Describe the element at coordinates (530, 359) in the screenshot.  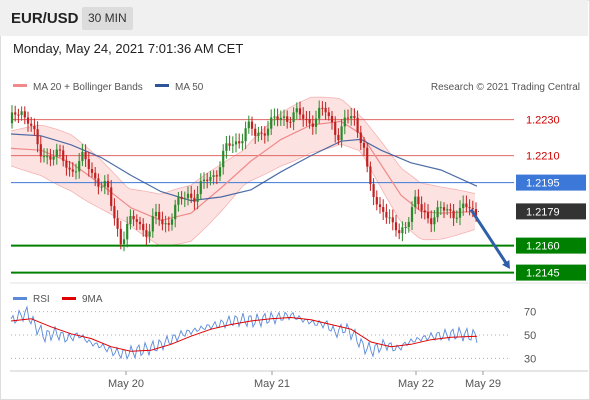
I see `rsi-tick-label-30: 30` at that location.